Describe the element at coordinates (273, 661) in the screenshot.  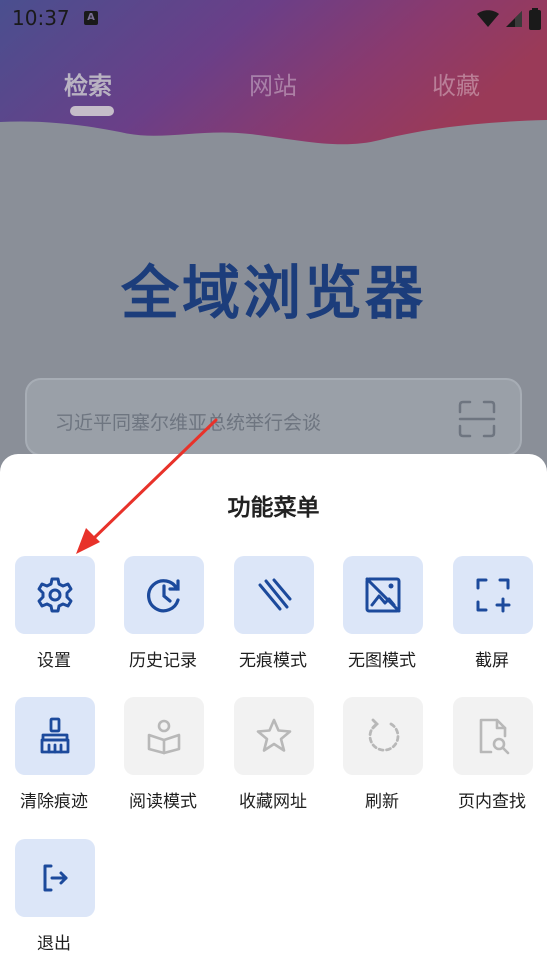
I see `menu-label: 无痕模式` at that location.